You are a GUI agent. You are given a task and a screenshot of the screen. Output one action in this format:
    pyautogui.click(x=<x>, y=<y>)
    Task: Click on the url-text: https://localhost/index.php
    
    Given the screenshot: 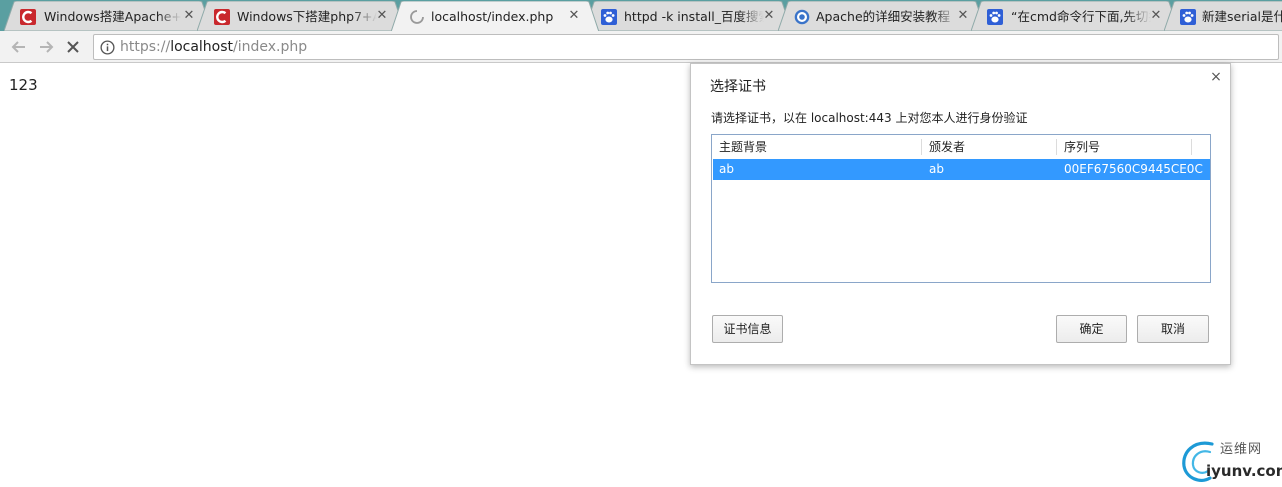 What is the action you would take?
    pyautogui.click(x=213, y=47)
    